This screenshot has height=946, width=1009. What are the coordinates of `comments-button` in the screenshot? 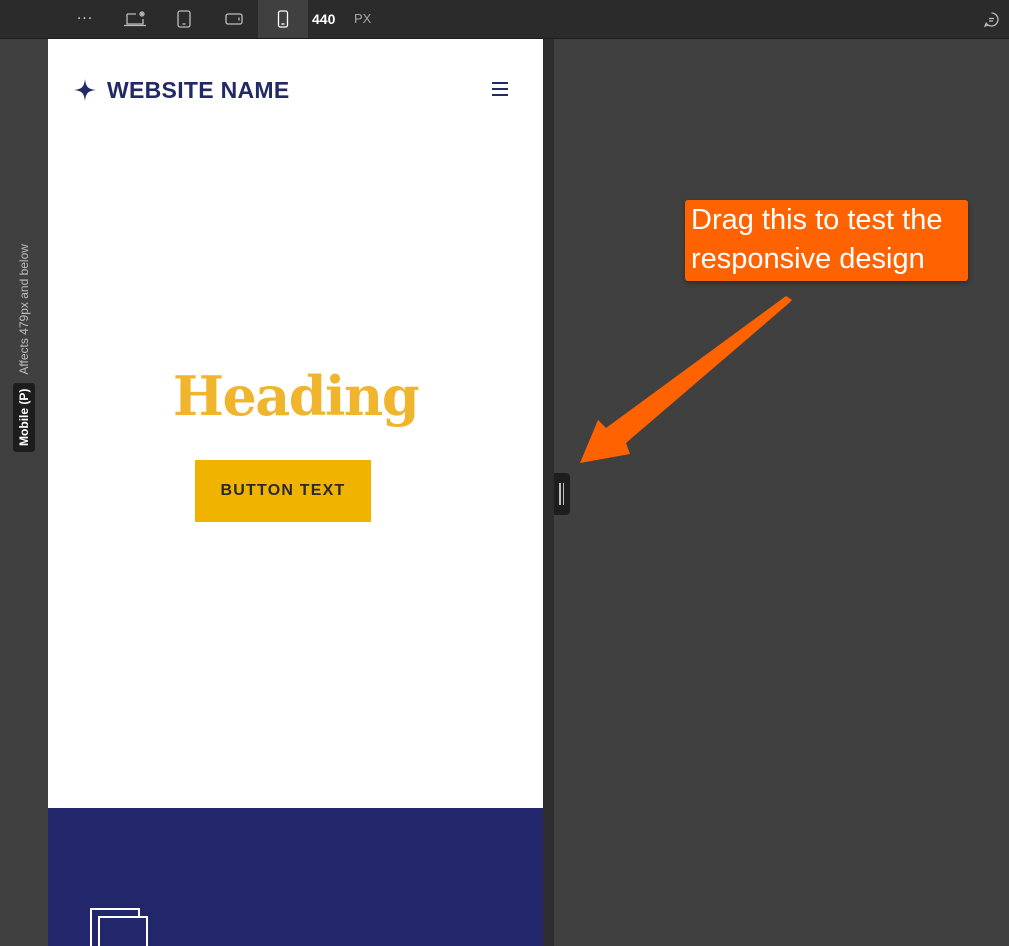 It's located at (991, 19).